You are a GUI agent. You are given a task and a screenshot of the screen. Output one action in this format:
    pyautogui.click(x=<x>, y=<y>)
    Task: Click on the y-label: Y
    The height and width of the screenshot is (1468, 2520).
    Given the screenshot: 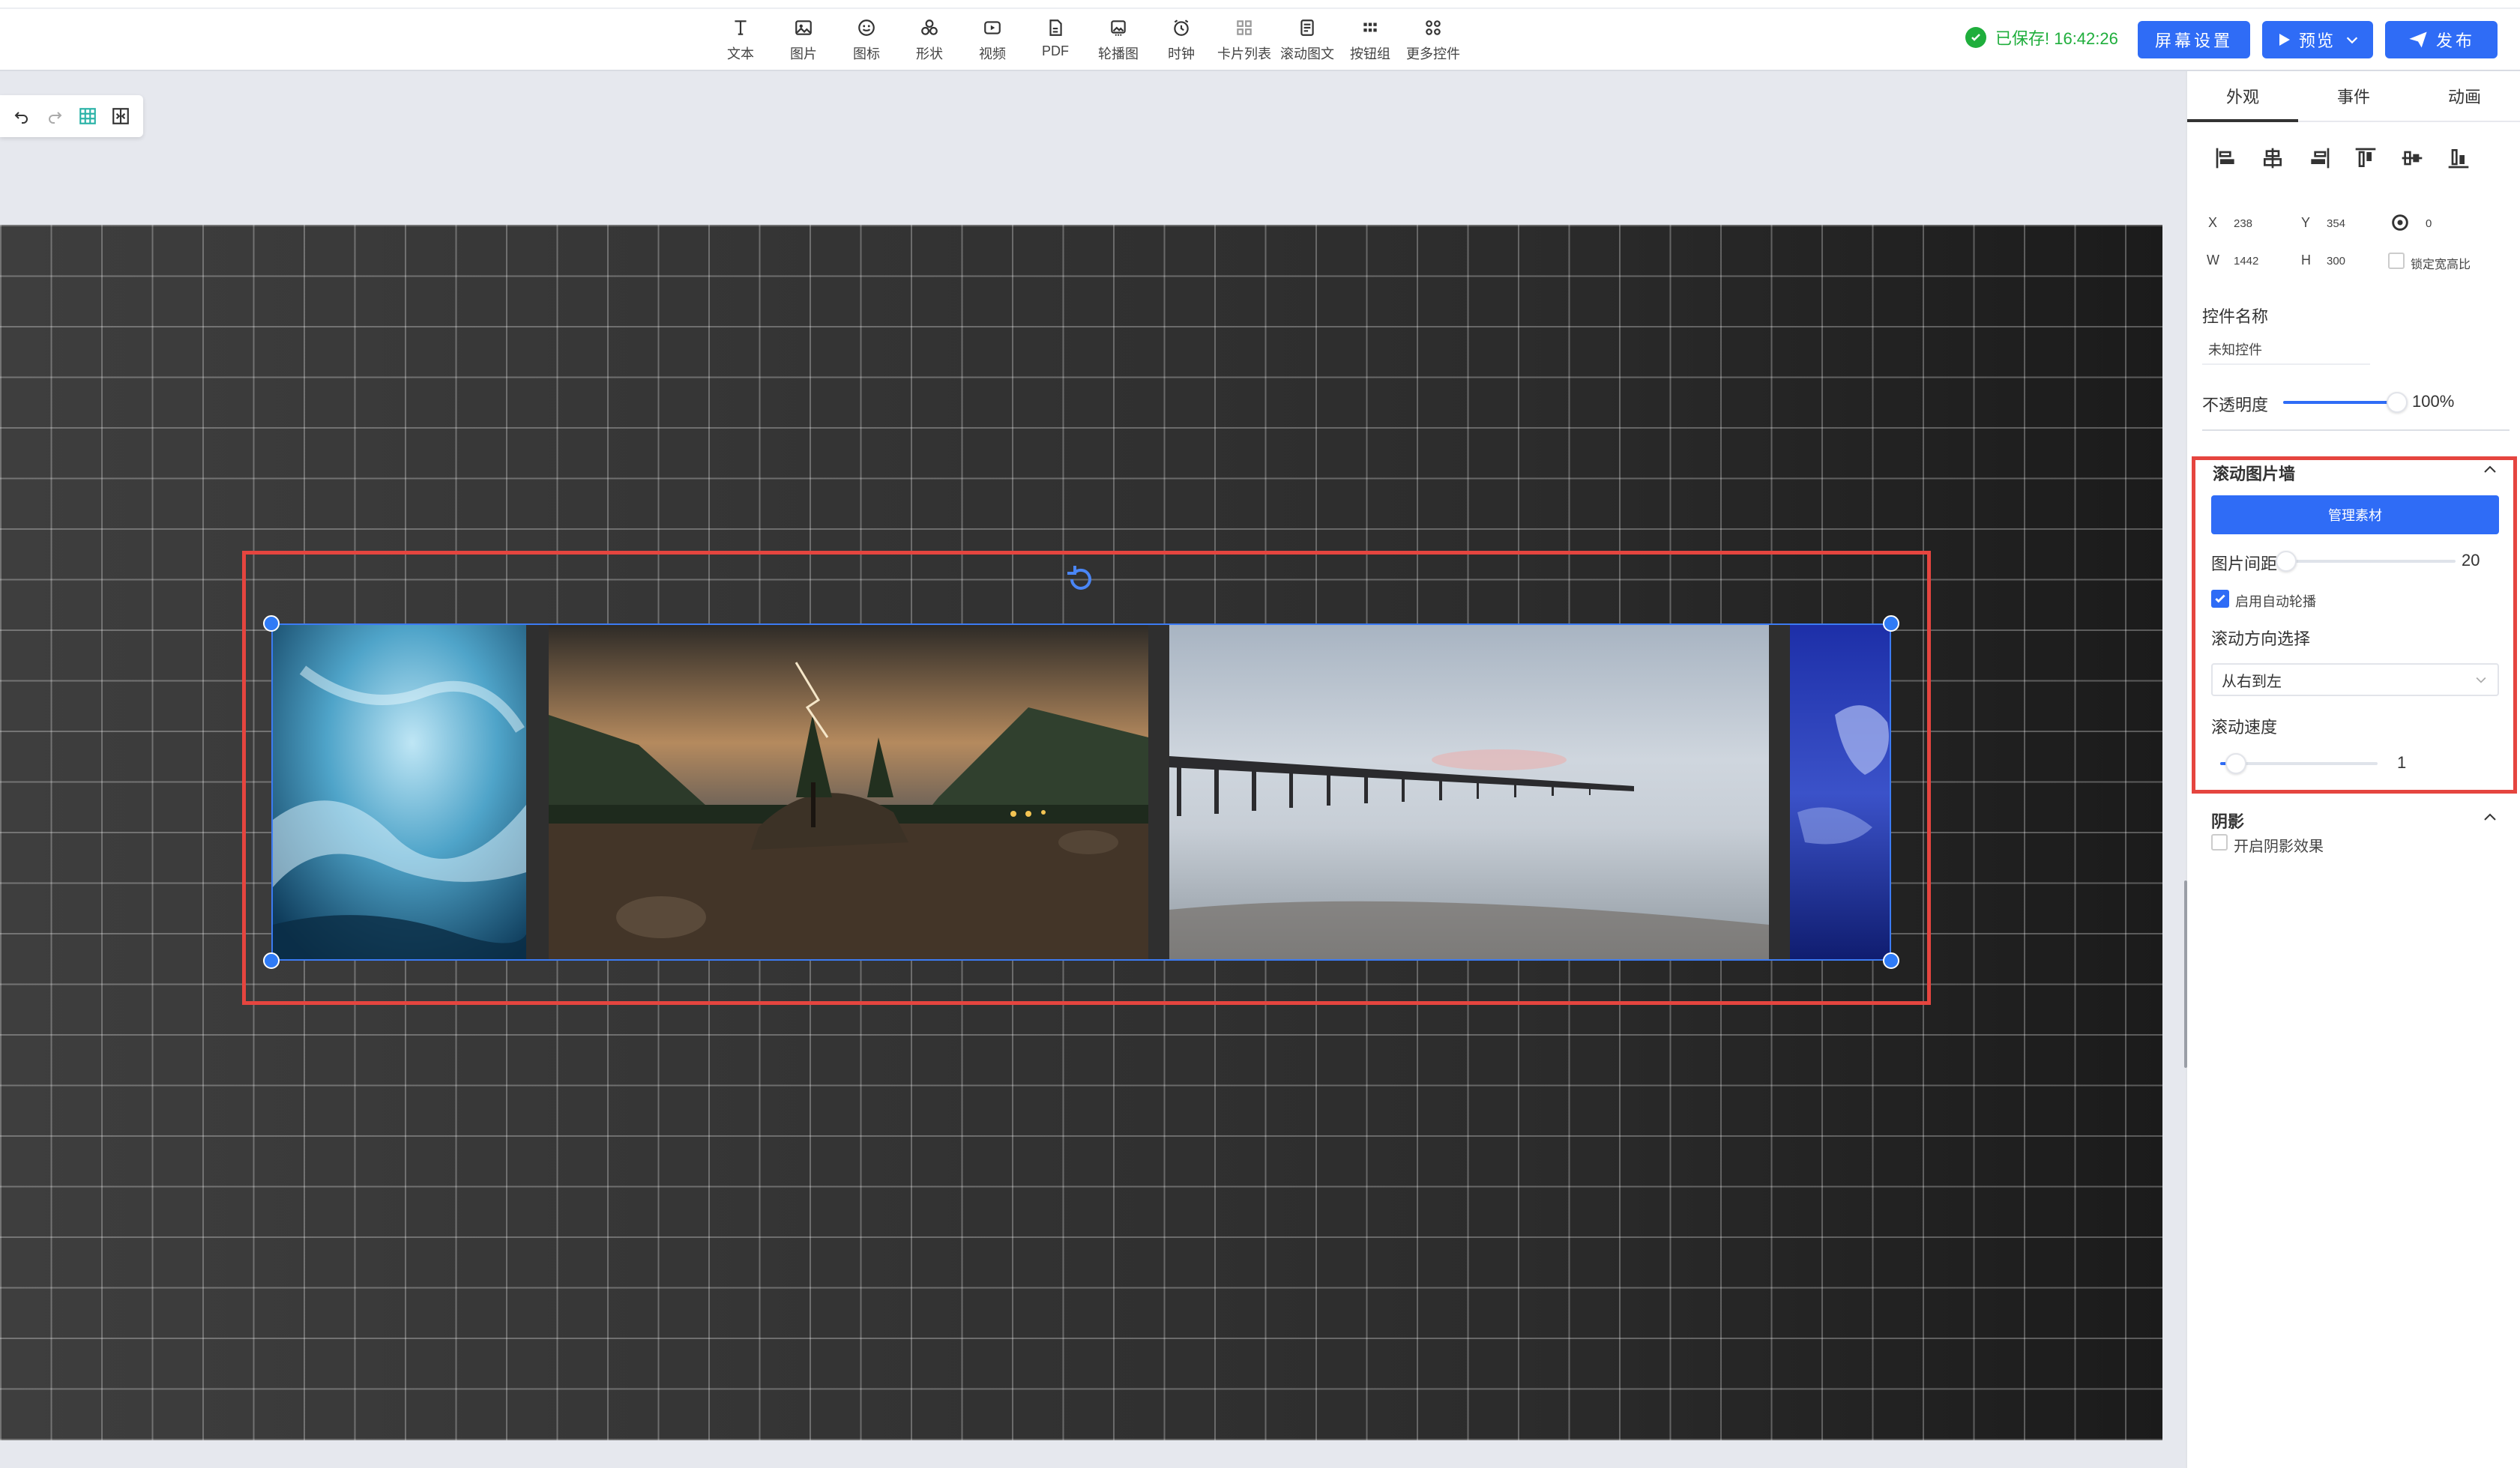 What is the action you would take?
    pyautogui.click(x=2306, y=223)
    